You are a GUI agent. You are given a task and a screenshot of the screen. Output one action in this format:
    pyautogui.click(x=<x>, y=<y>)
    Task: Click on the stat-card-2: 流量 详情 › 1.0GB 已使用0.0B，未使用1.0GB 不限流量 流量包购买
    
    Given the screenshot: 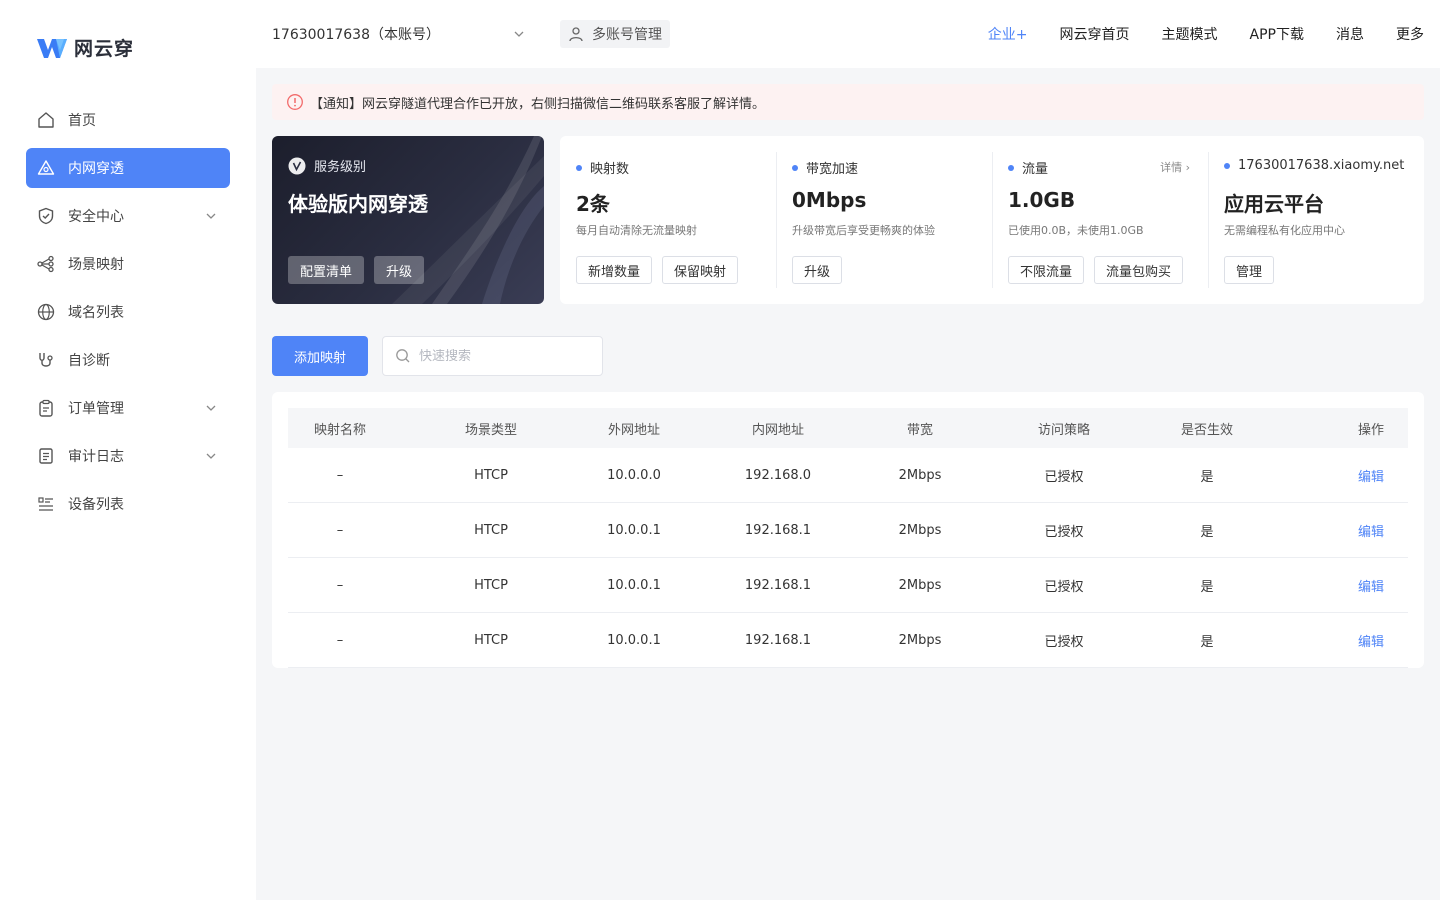 What is the action you would take?
    pyautogui.click(x=1100, y=220)
    